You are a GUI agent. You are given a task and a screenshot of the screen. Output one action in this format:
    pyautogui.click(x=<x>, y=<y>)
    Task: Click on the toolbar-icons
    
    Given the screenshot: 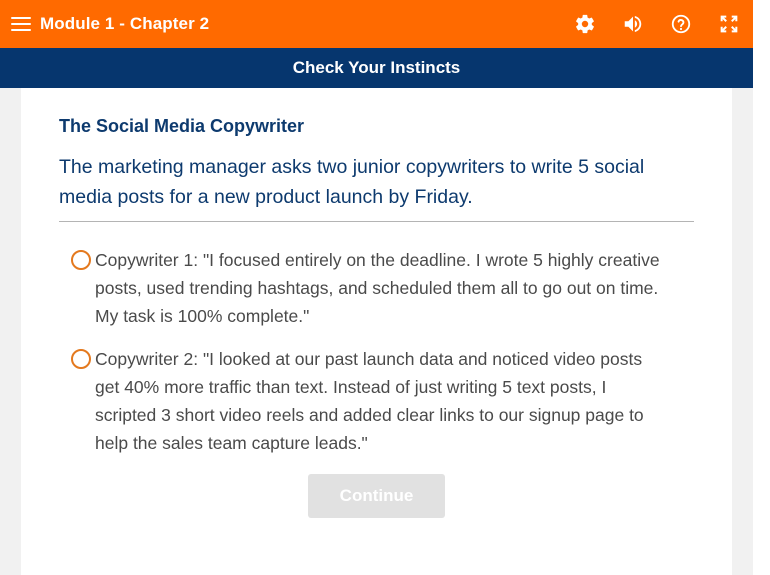 What is the action you would take?
    pyautogui.click(x=663, y=24)
    